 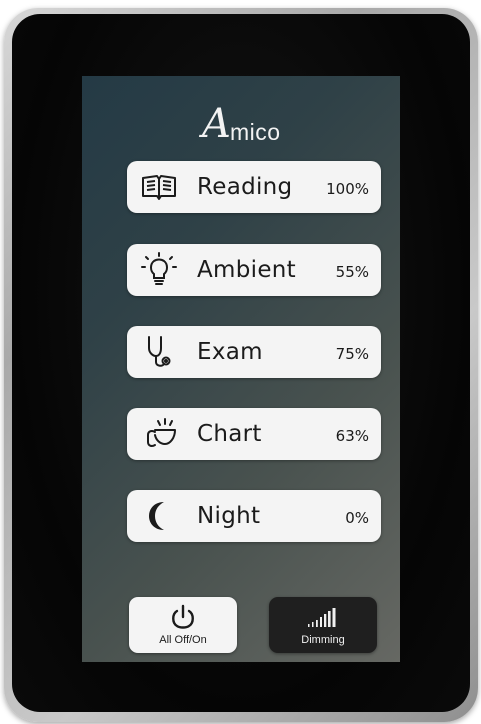 What do you see at coordinates (183, 616) in the screenshot?
I see `power-icon` at bounding box center [183, 616].